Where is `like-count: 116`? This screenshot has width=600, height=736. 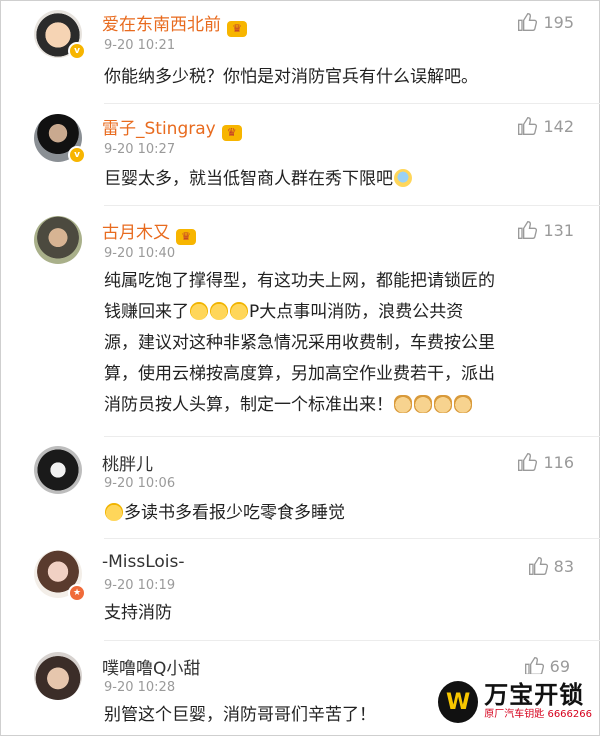
like-count: 116 is located at coordinates (558, 462).